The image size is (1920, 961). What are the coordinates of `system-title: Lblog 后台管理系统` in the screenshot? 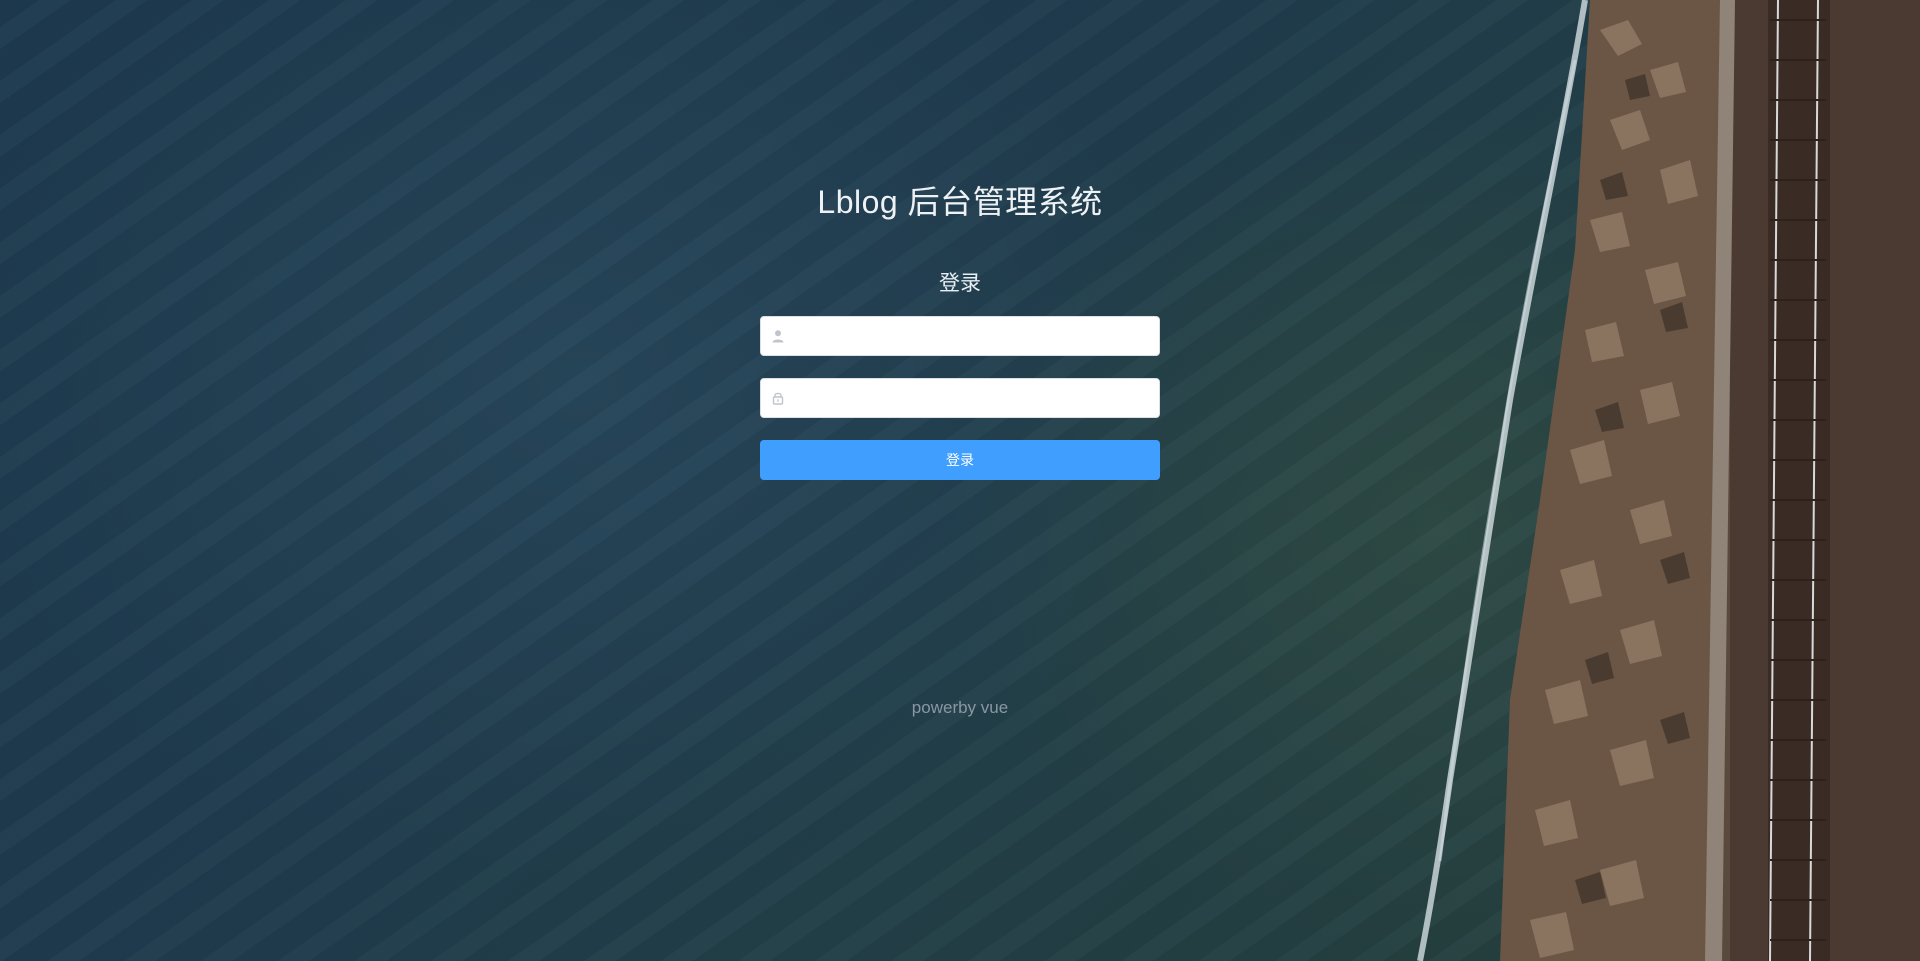 It's located at (960, 202).